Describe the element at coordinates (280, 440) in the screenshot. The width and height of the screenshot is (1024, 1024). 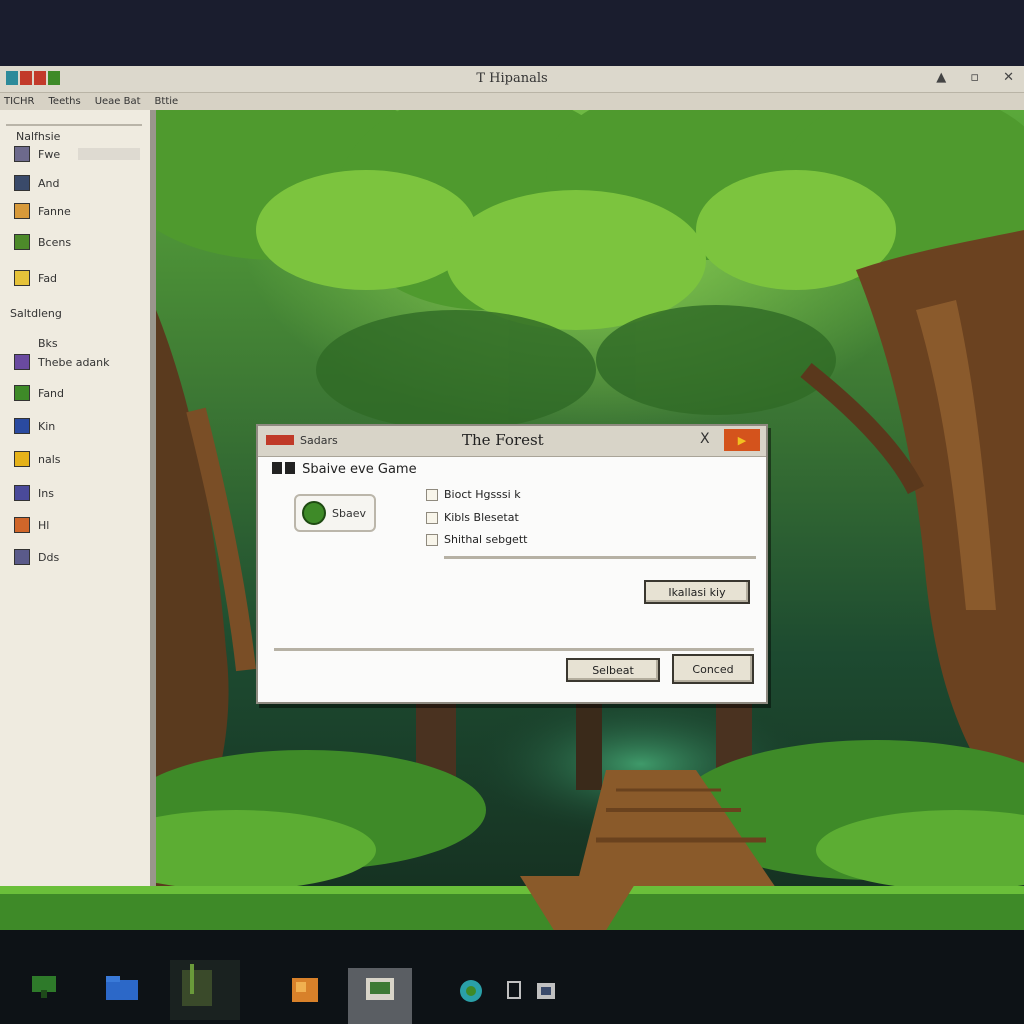
I see `app-badge-icon` at that location.